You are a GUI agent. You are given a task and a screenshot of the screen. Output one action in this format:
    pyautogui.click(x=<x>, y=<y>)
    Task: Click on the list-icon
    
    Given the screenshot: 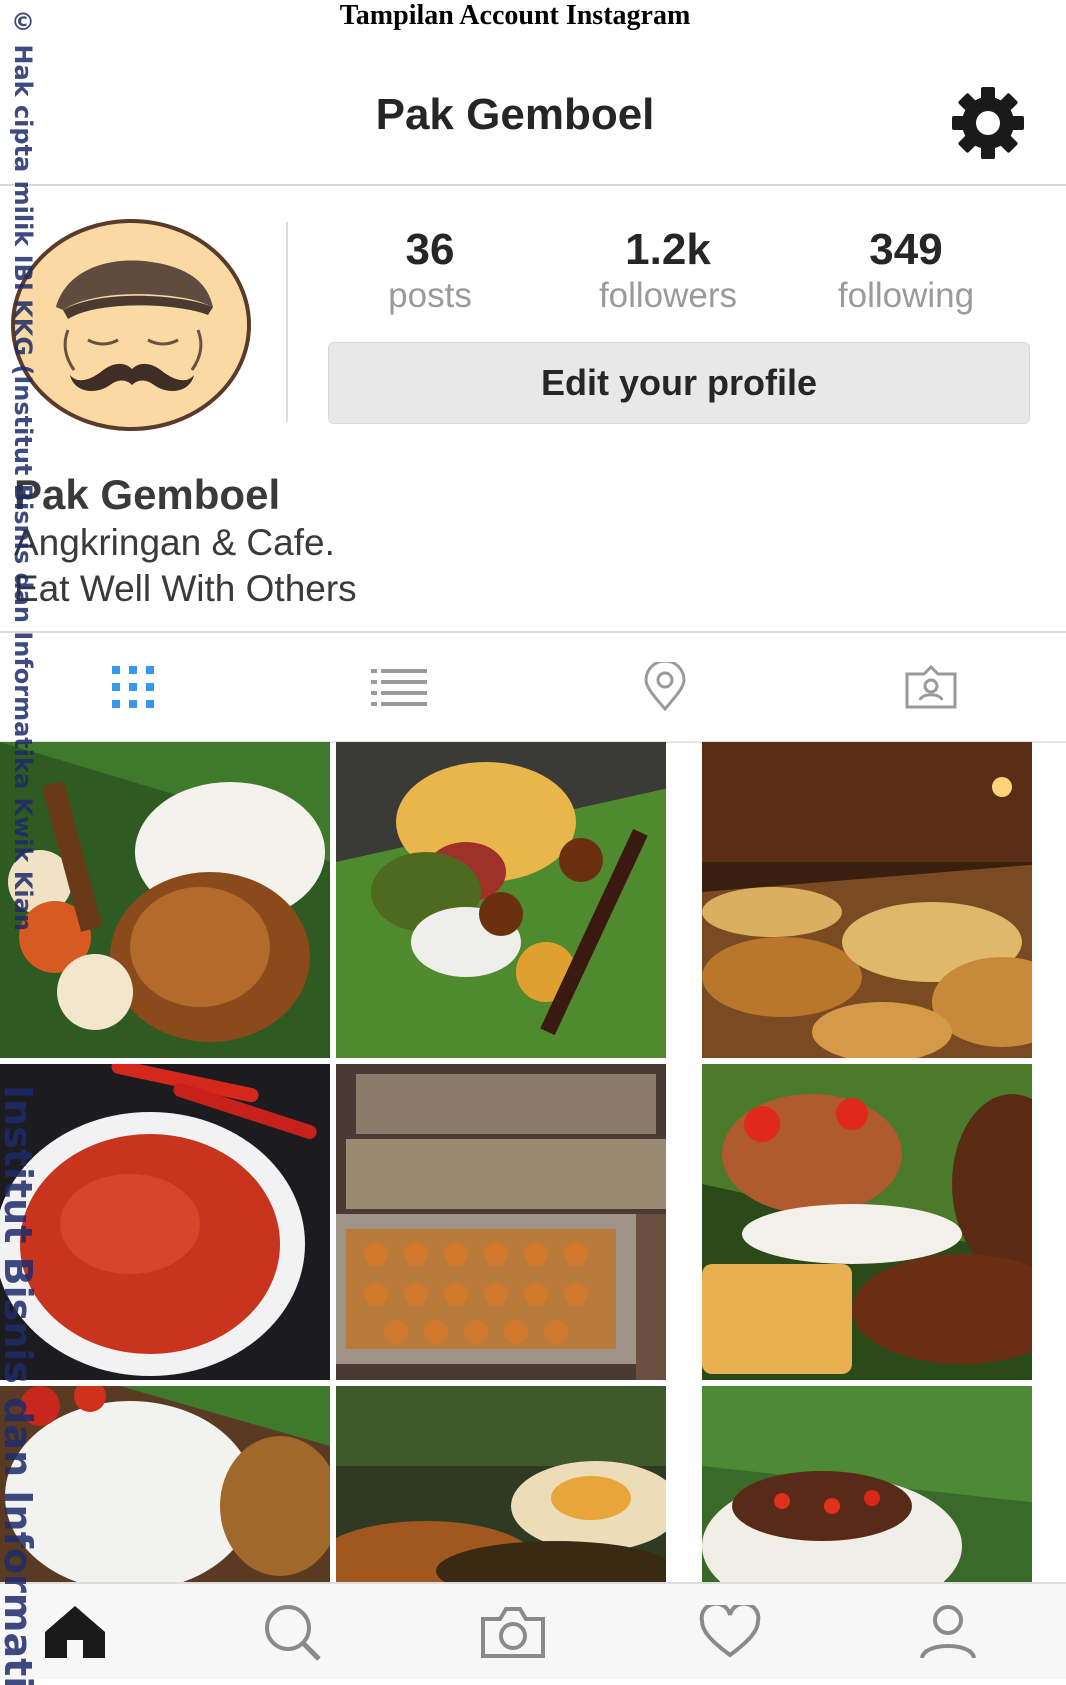 What is the action you would take?
    pyautogui.click(x=399, y=687)
    